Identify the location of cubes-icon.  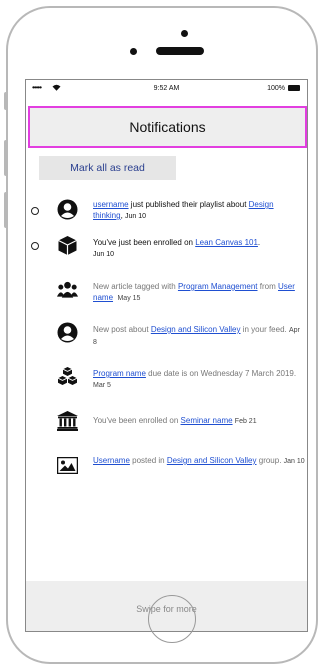
(67, 376).